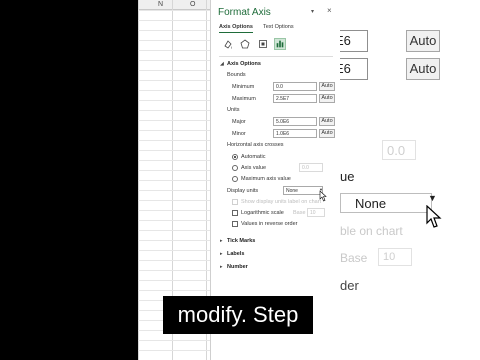  Describe the element at coordinates (386, 203) in the screenshot. I see `bg-display-units-dropdown: None` at that location.